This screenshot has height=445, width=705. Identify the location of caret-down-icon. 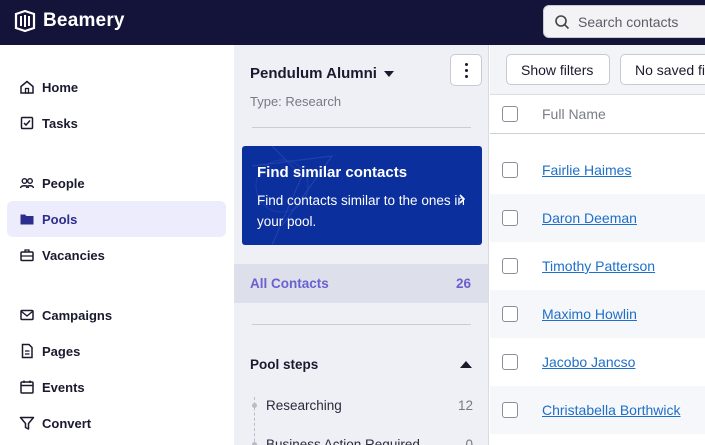
(388, 73).